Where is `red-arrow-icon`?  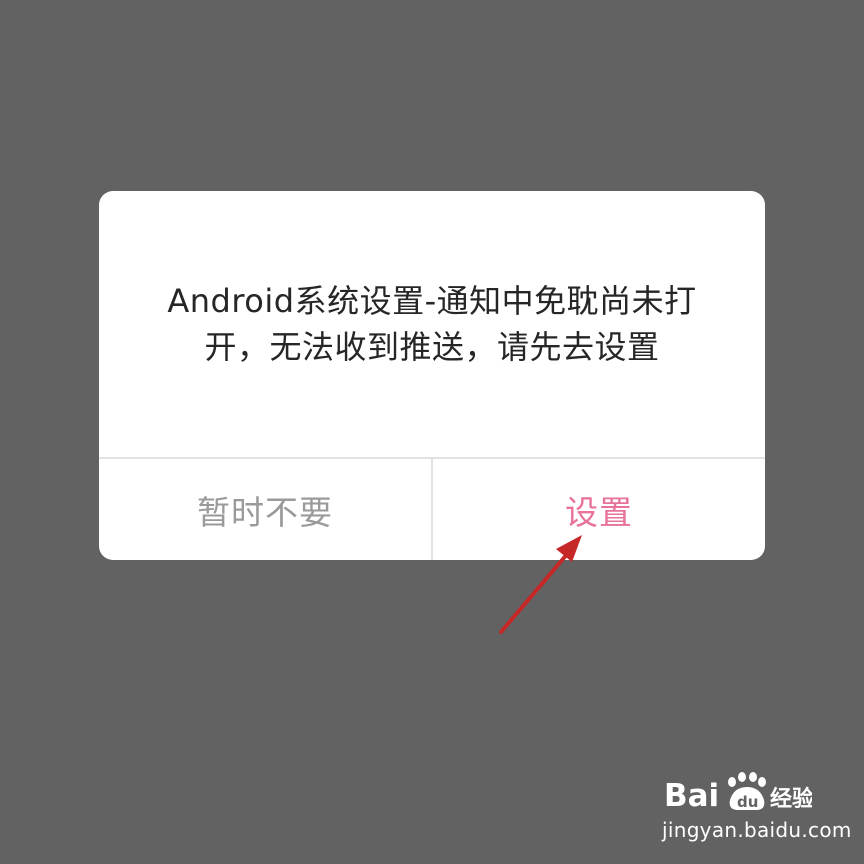
red-arrow-icon is located at coordinates (540, 584).